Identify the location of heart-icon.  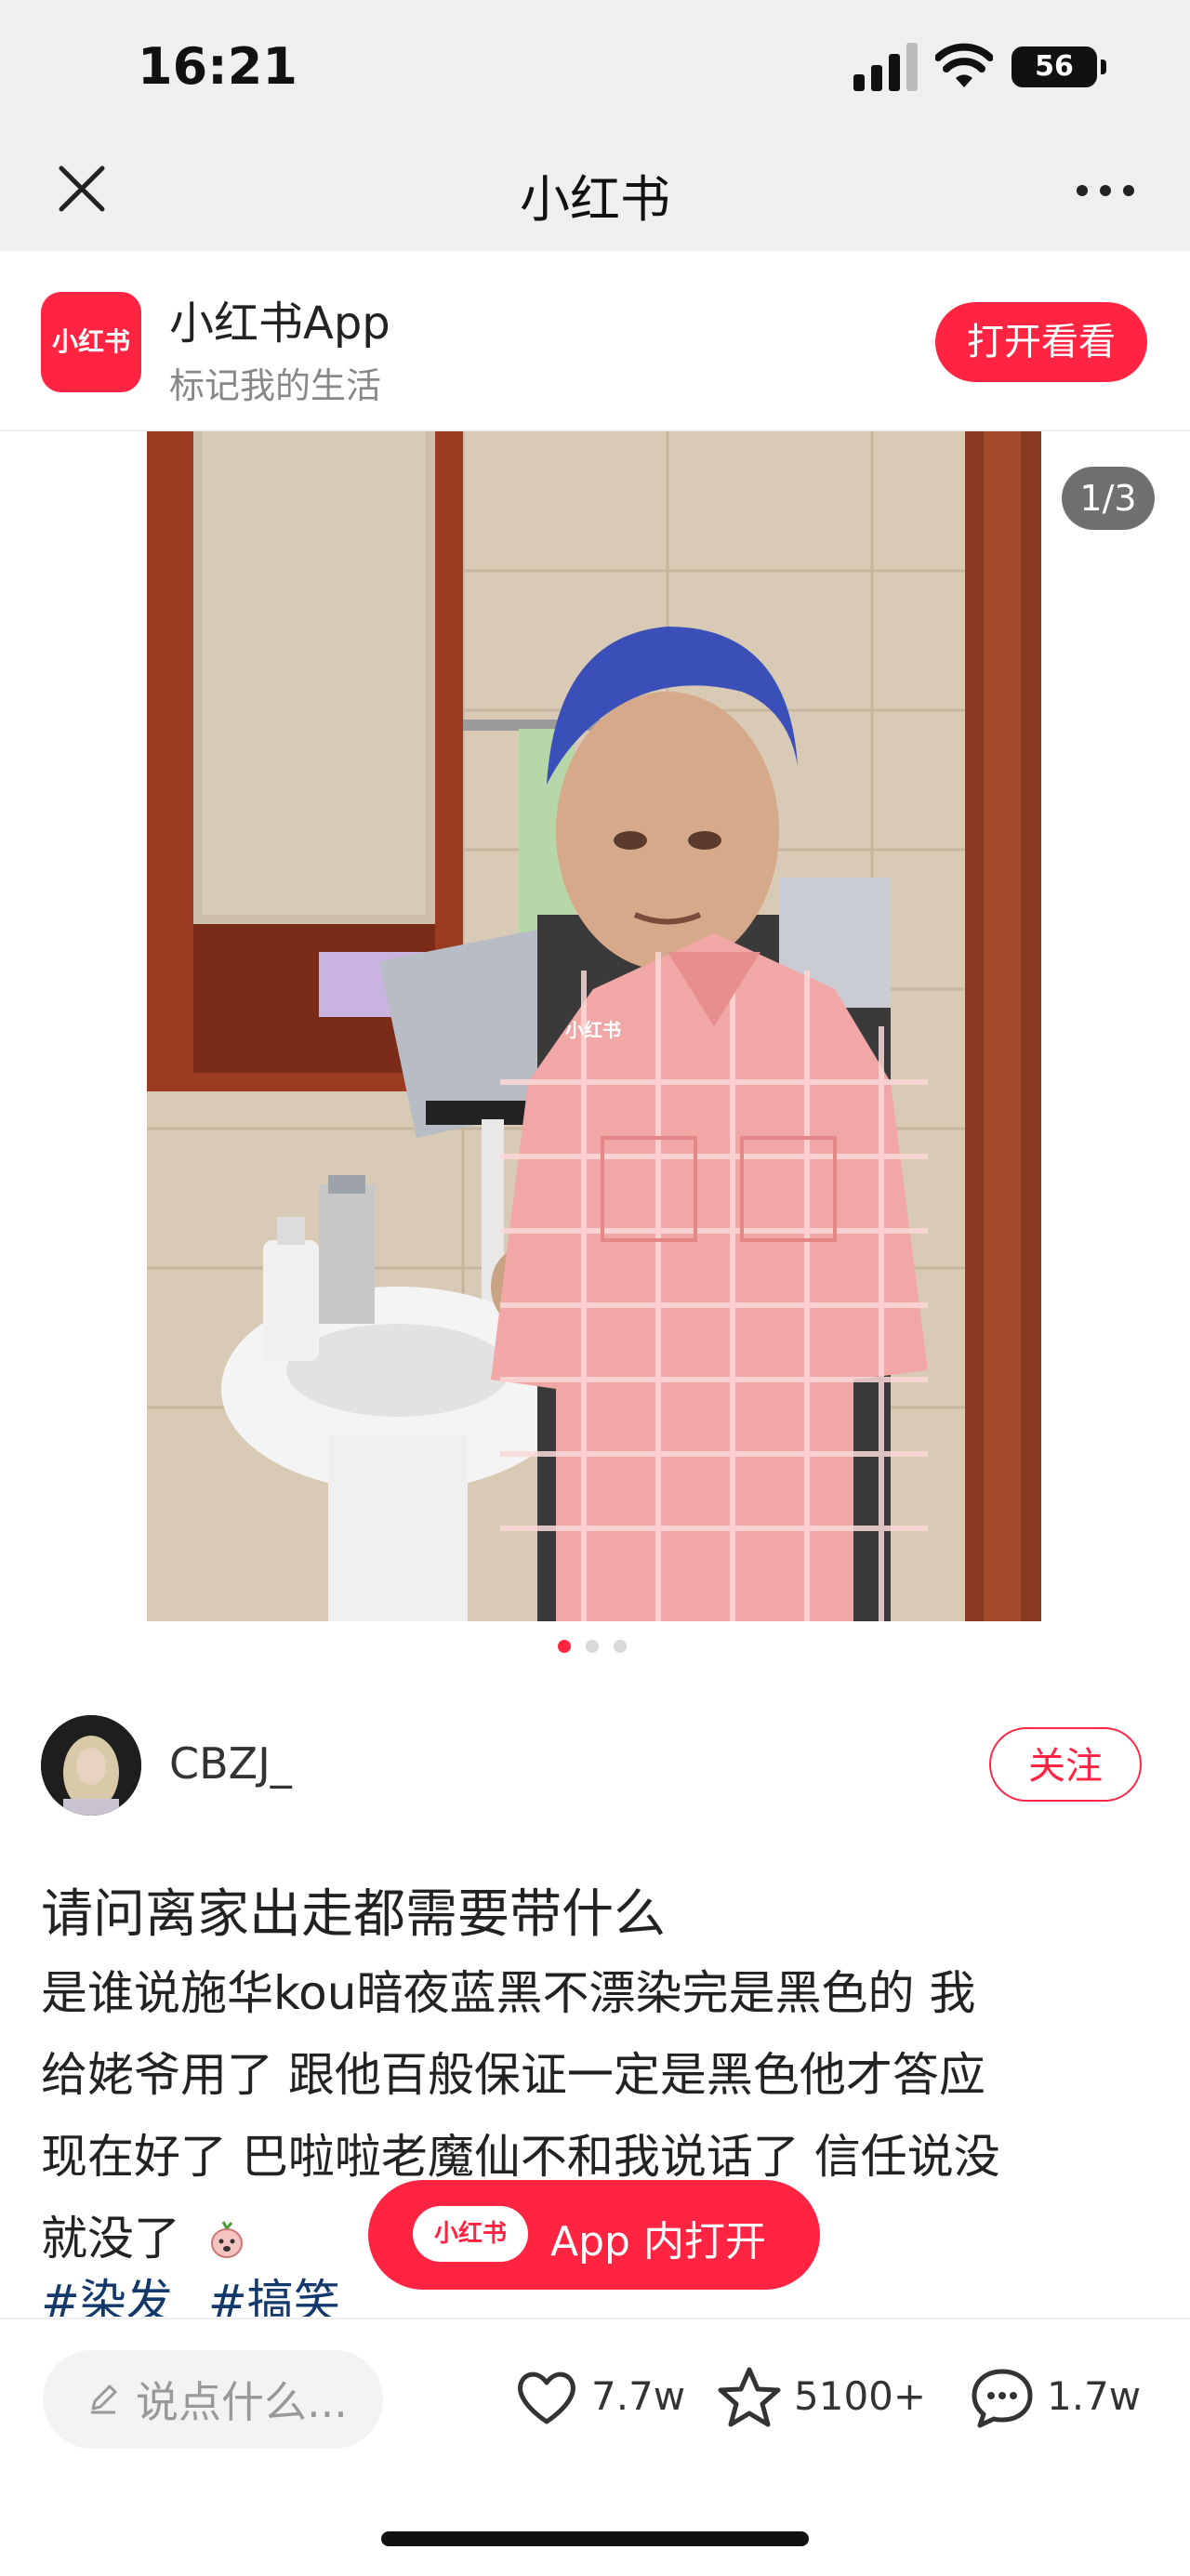
(546, 2397).